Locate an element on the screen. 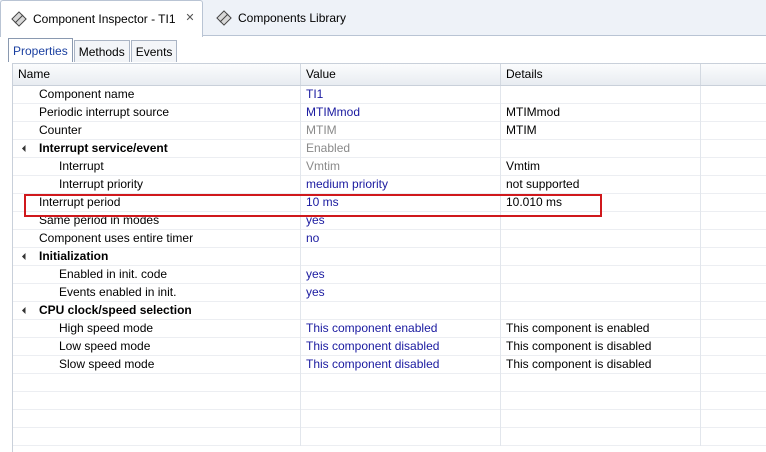 The width and height of the screenshot is (766, 452). tab-events: Events is located at coordinates (154, 51).